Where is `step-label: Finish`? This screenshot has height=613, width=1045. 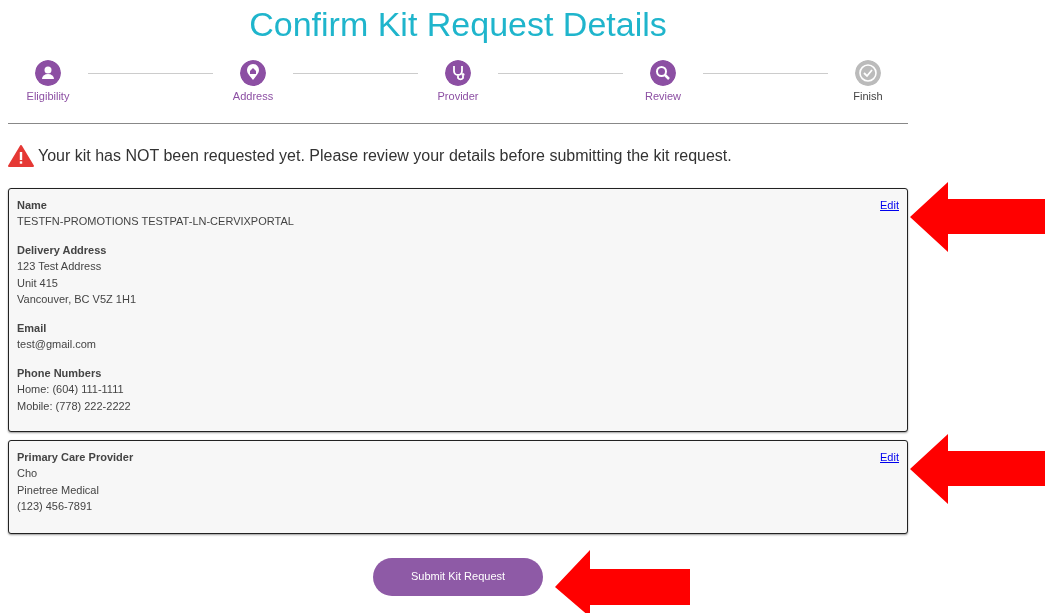
step-label: Finish is located at coordinates (868, 96).